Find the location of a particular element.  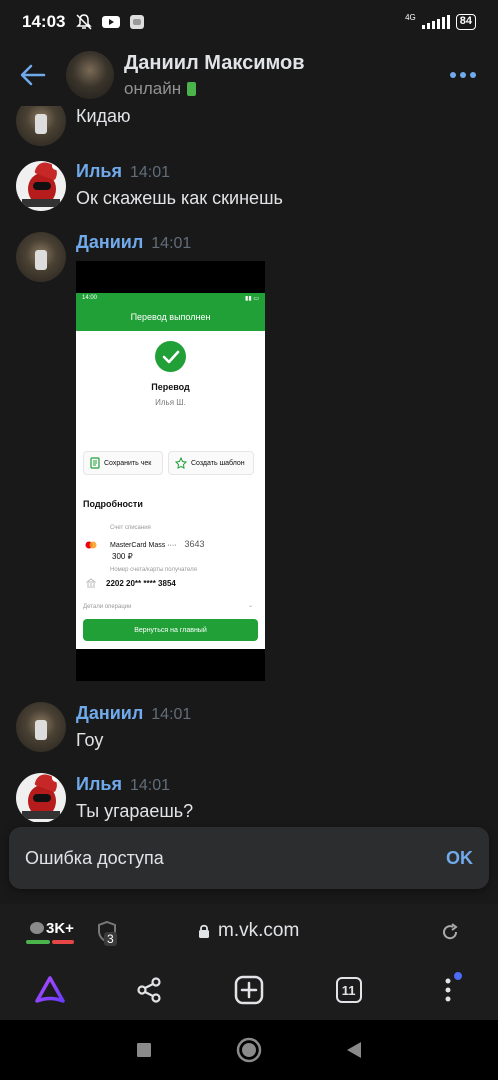

chat-header: Даниил Максимов онлайн is located at coordinates (249, 75).